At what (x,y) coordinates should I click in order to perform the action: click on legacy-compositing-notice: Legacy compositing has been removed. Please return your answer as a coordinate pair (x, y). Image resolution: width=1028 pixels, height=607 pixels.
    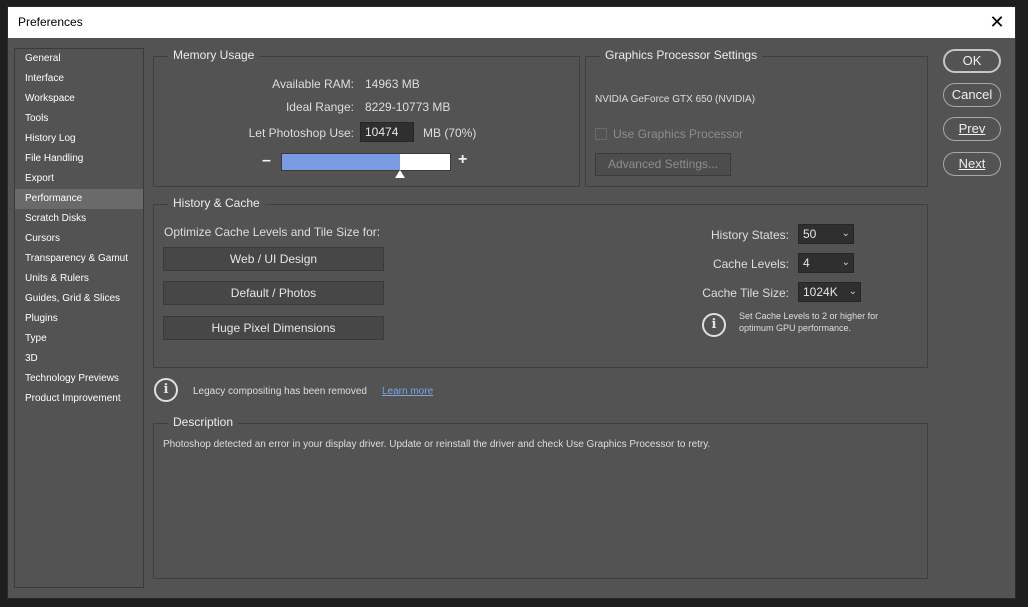
    Looking at the image, I should click on (280, 391).